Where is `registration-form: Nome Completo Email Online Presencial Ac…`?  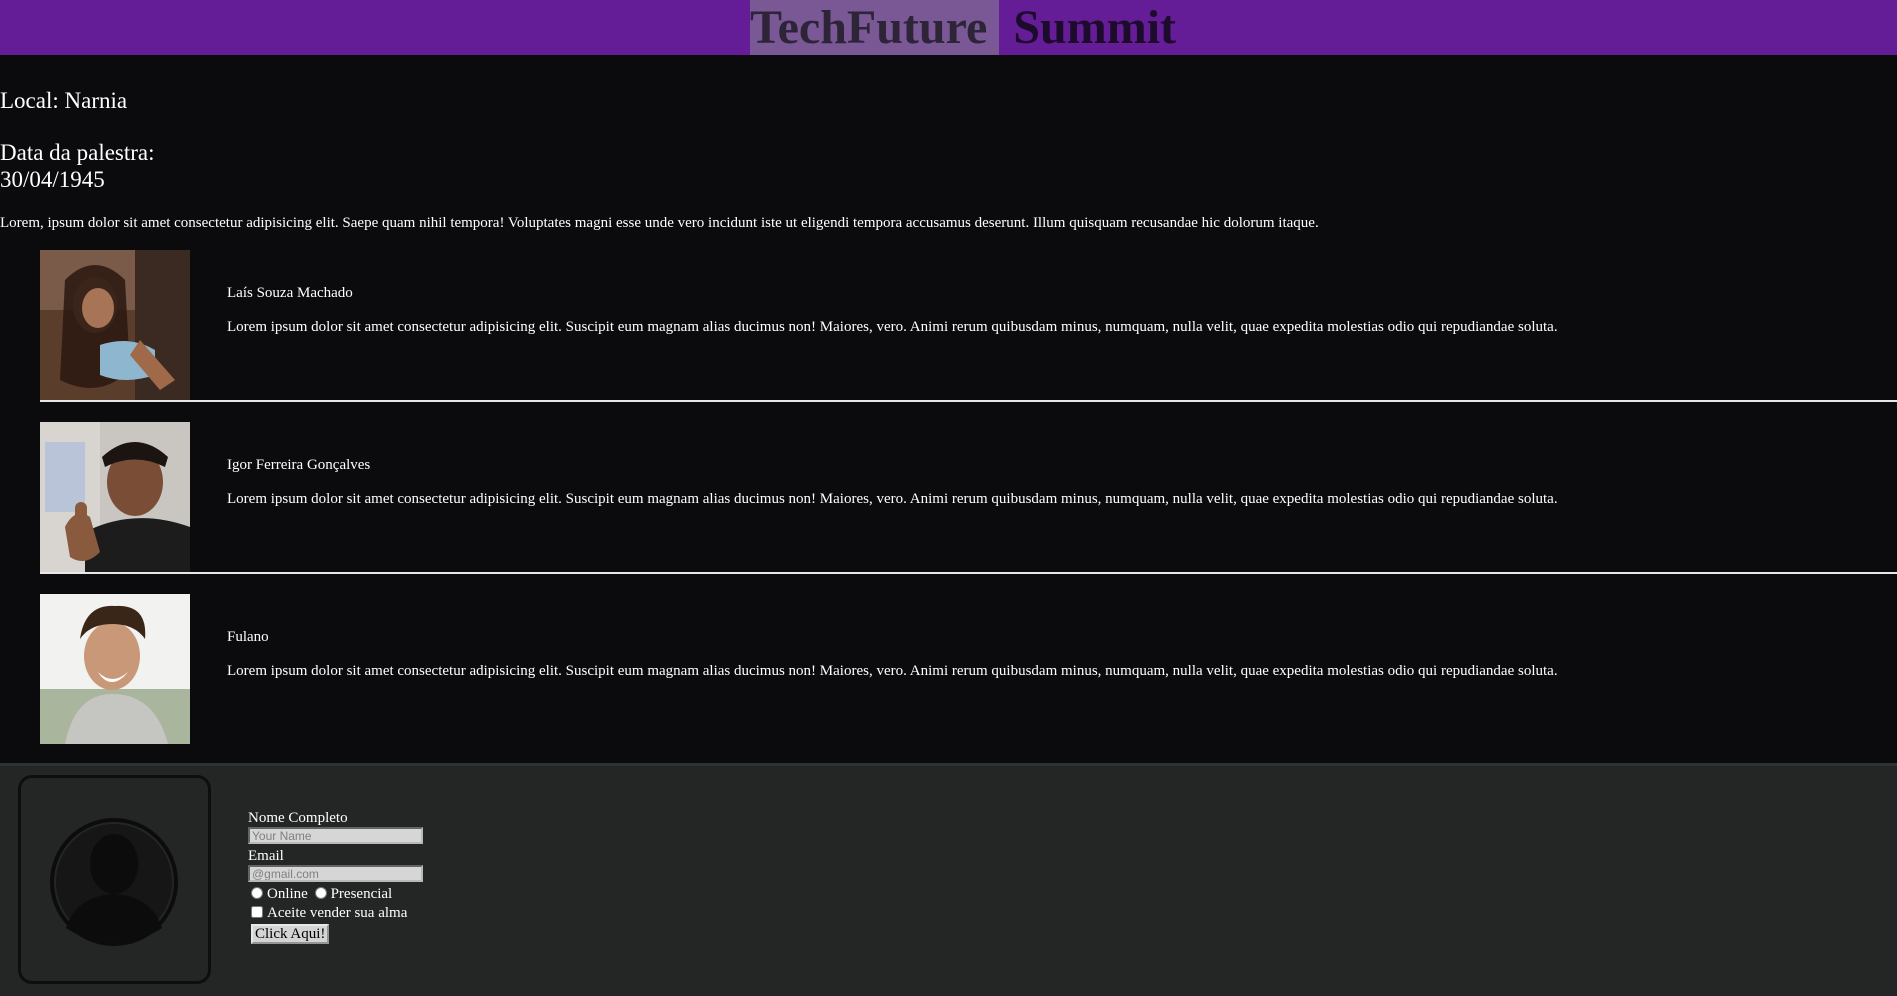
registration-form: Nome Completo Email Online Presencial Ac… is located at coordinates (335, 876).